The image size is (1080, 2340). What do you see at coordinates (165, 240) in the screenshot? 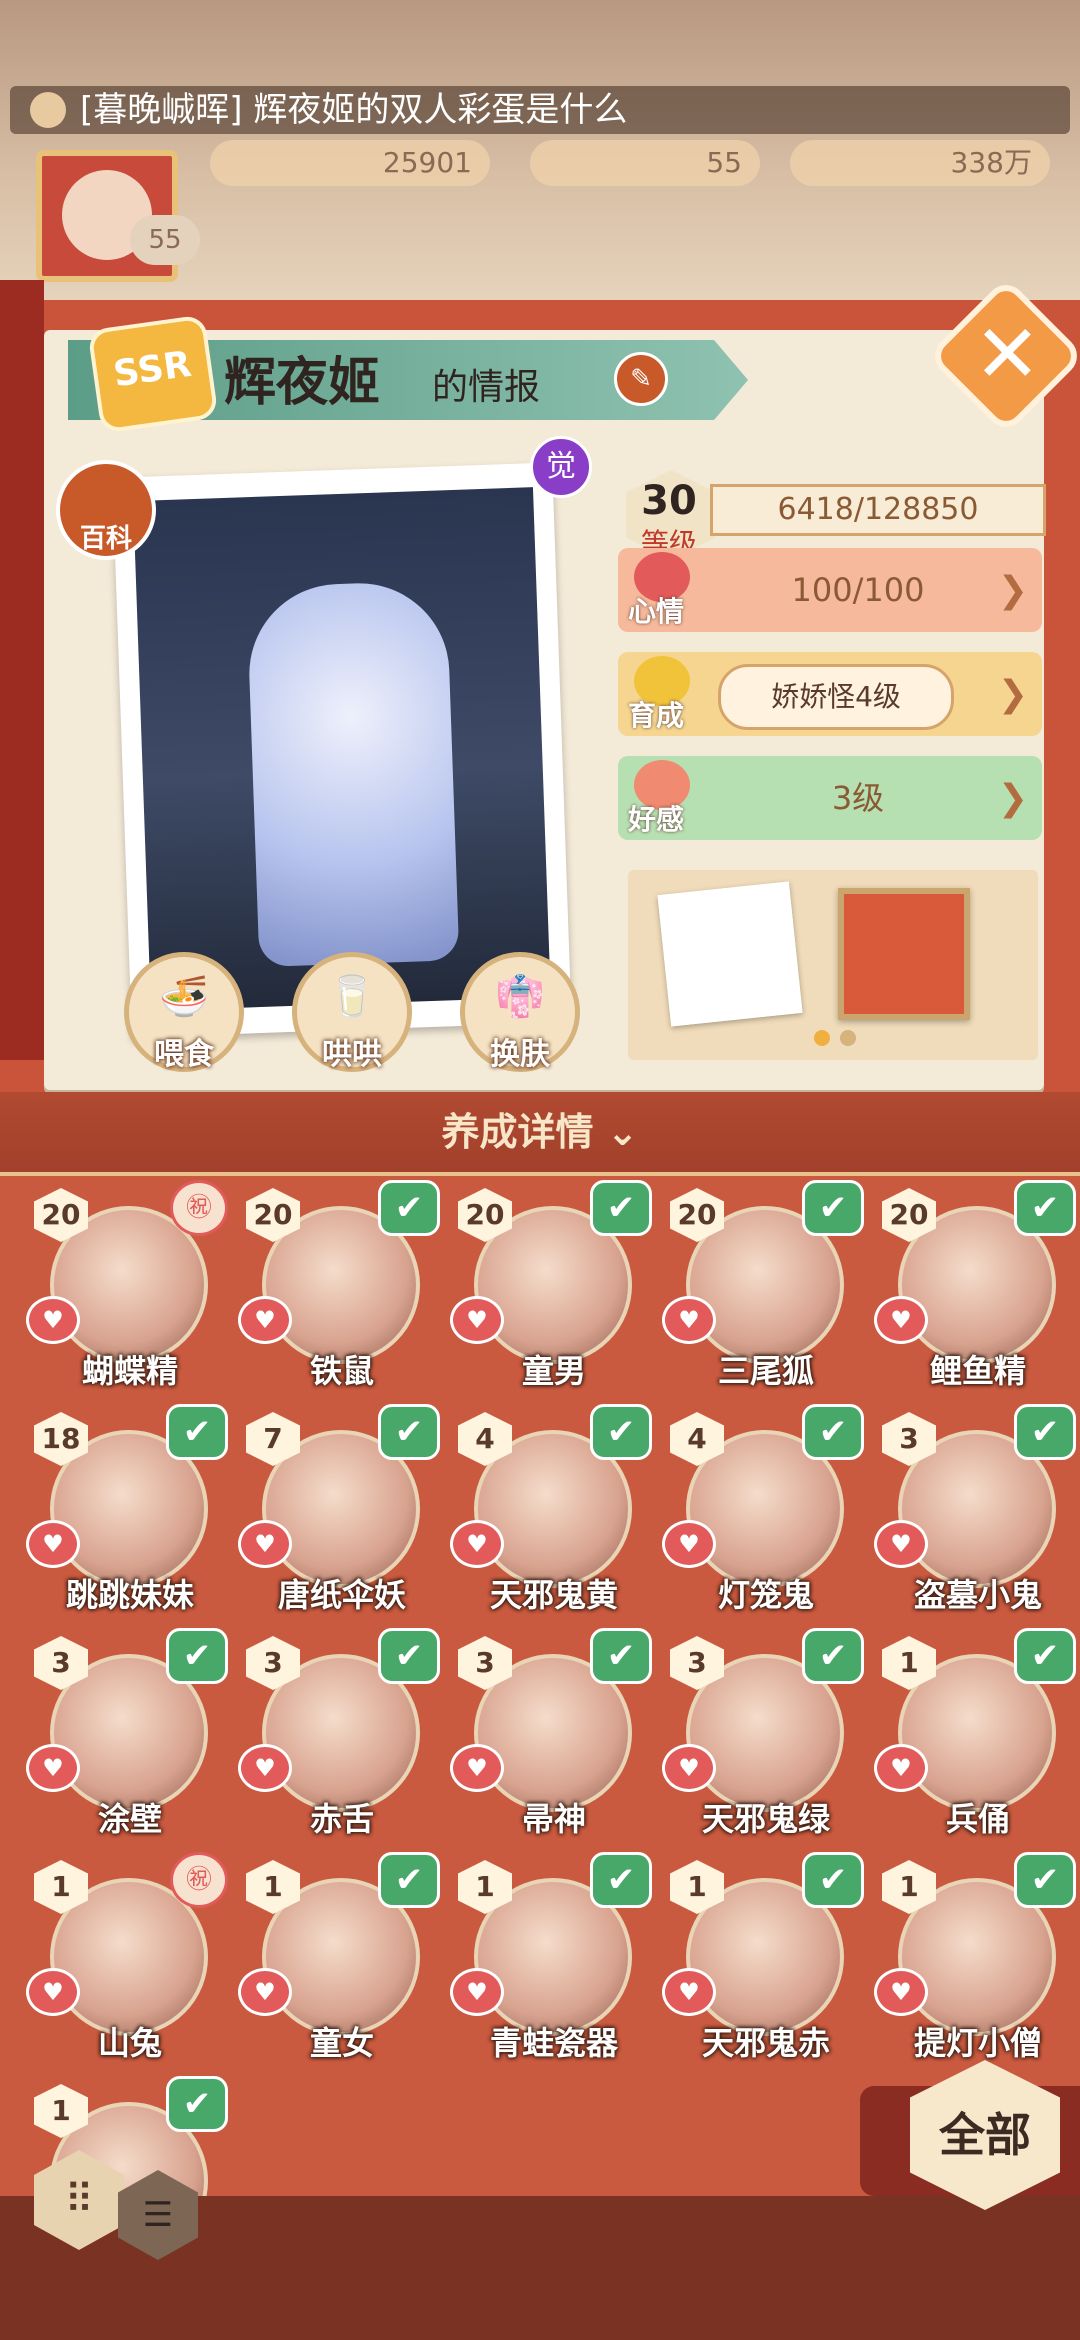
I see `player-level: 55` at bounding box center [165, 240].